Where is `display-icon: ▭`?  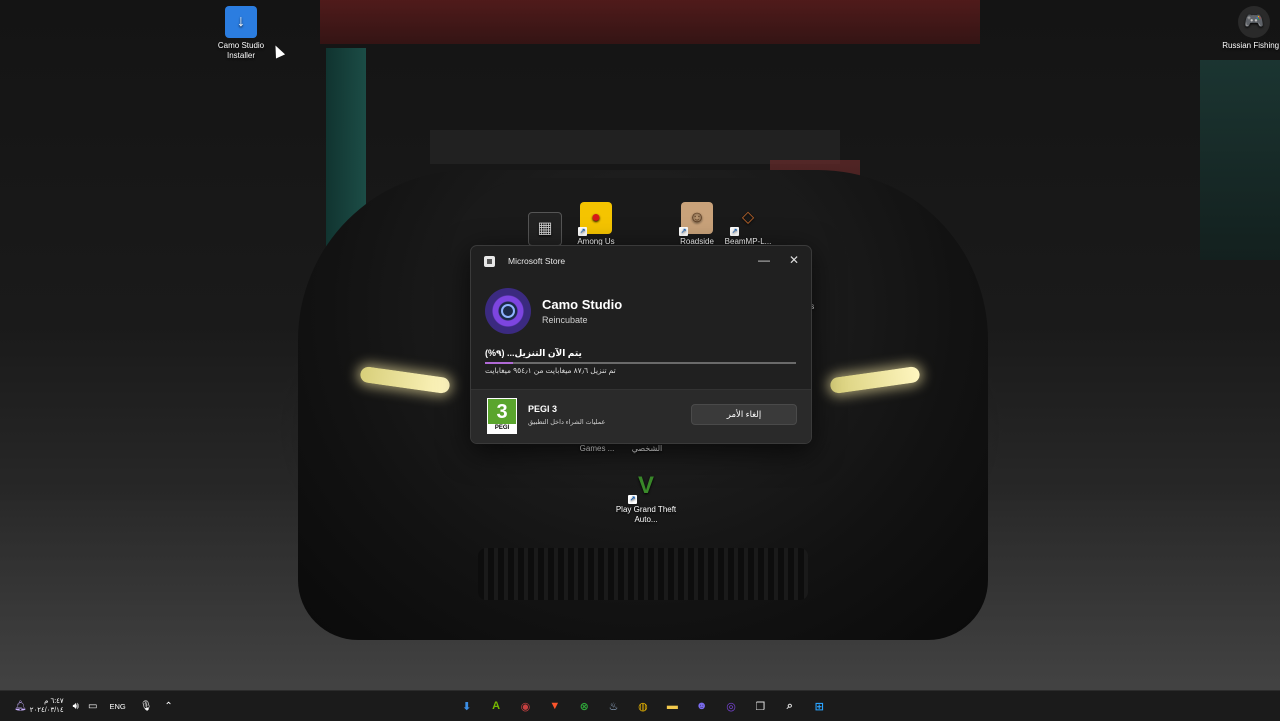
display-icon: ▭ is located at coordinates (92, 706).